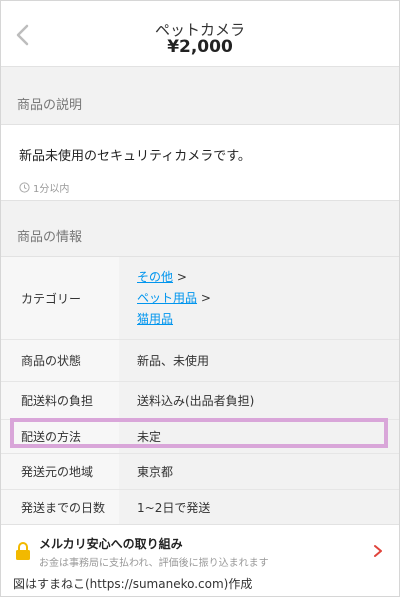  I want to click on info-value: 東京都, so click(155, 472).